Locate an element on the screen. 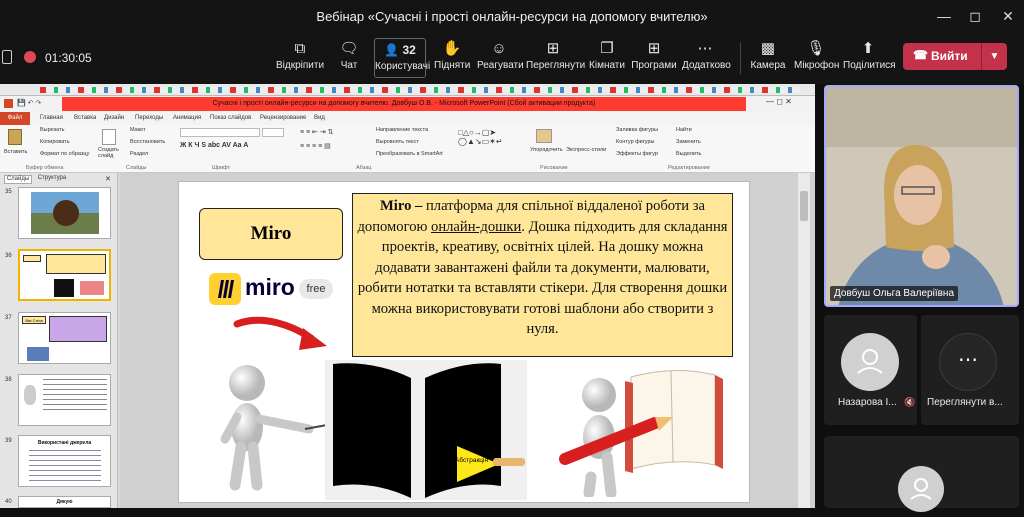 This screenshot has height=517, width=1024. shapes-gallery: □△○→▢➤ ◯▲↘▭✶↵ is located at coordinates (488, 141).